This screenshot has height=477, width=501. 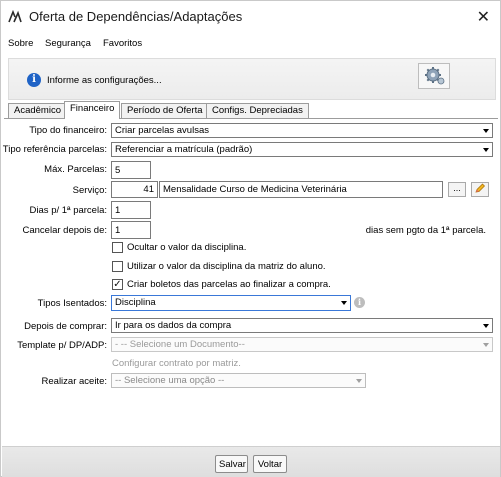 I want to click on realizar-aceite-select: -- Selecione uma opção --, so click(x=238, y=380).